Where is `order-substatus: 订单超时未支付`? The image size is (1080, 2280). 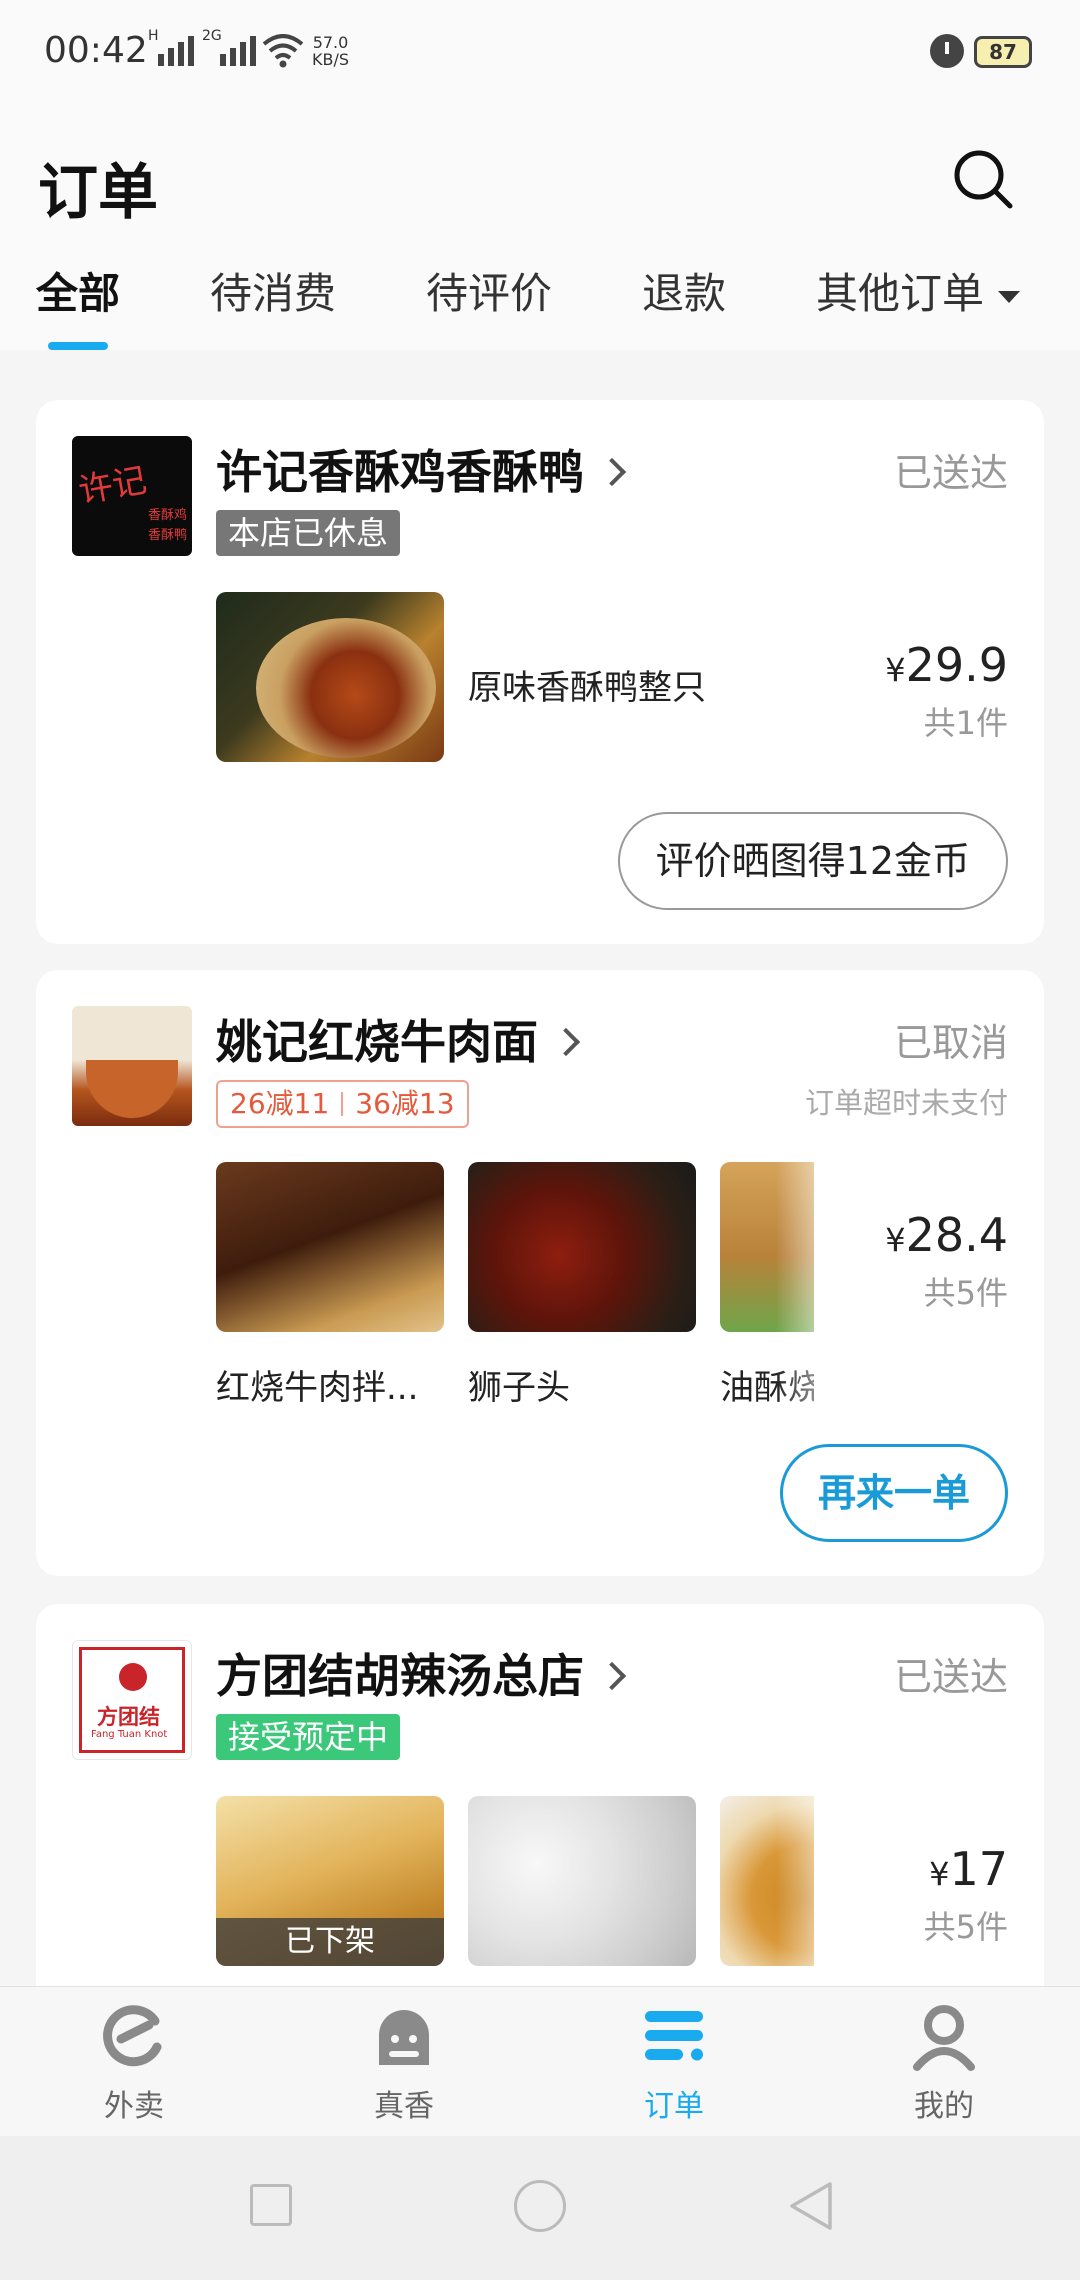 order-substatus: 订单超时未支付 is located at coordinates (906, 1103).